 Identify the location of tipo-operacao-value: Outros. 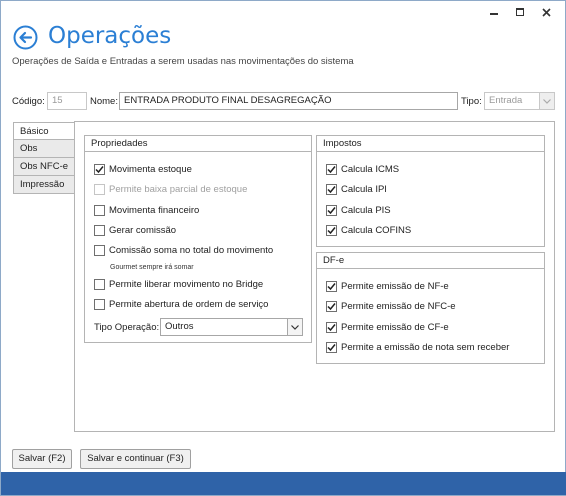
(179, 326).